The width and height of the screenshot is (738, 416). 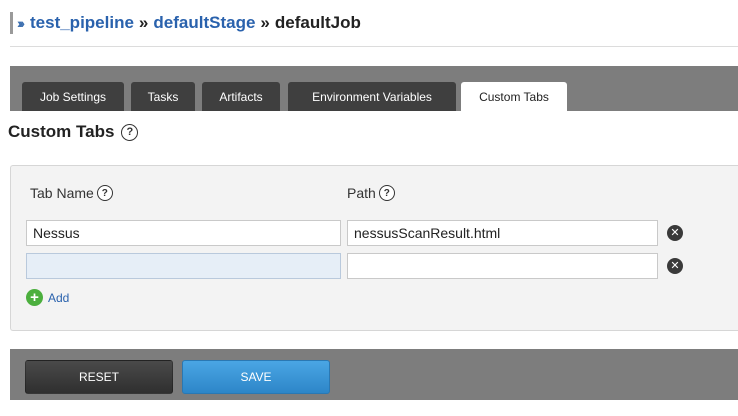 I want to click on breadcrumb-current-job: defaultJob, so click(x=317, y=22).